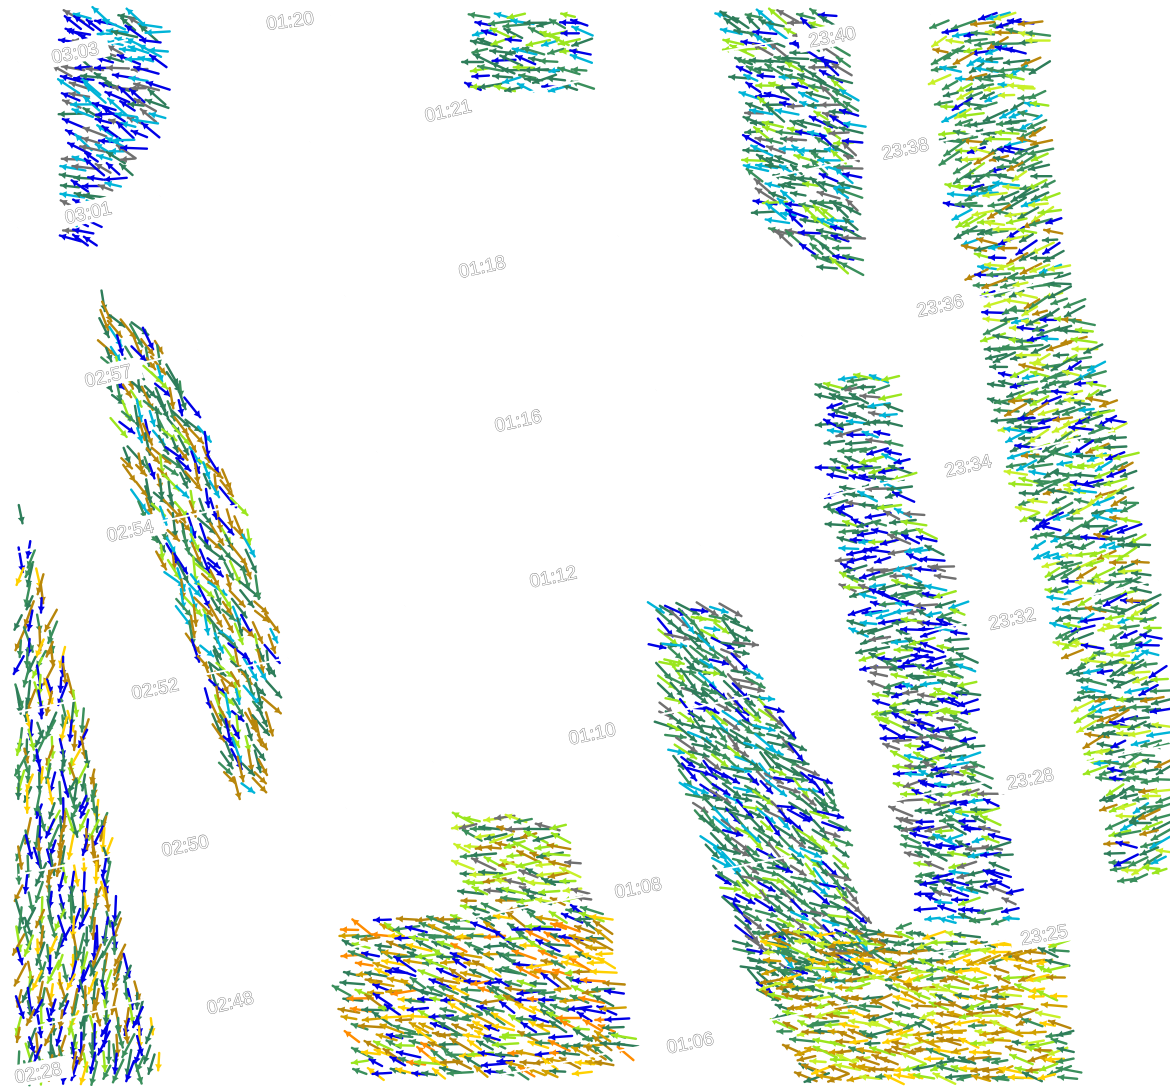 Image resolution: width=1170 pixels, height=1087 pixels. Describe the element at coordinates (592, 734) in the screenshot. I see `time-label: 01:10` at that location.